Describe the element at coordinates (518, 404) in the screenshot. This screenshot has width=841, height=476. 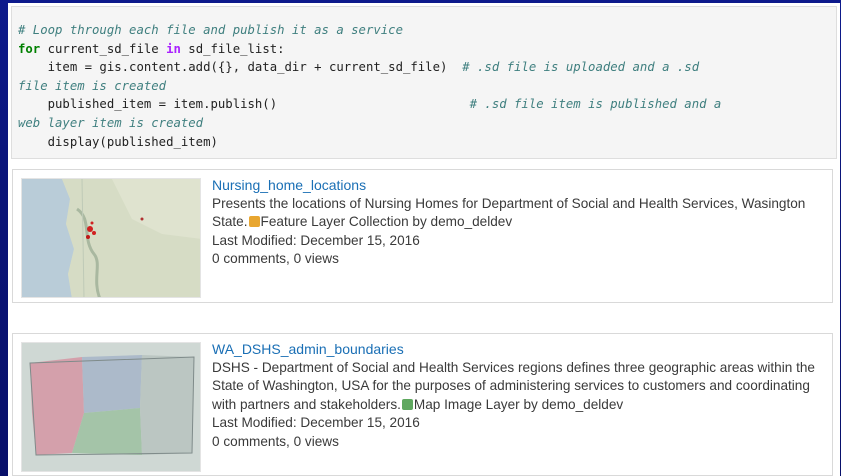
I see `item-type-label: Map Image Layer by demo_deldev` at that location.